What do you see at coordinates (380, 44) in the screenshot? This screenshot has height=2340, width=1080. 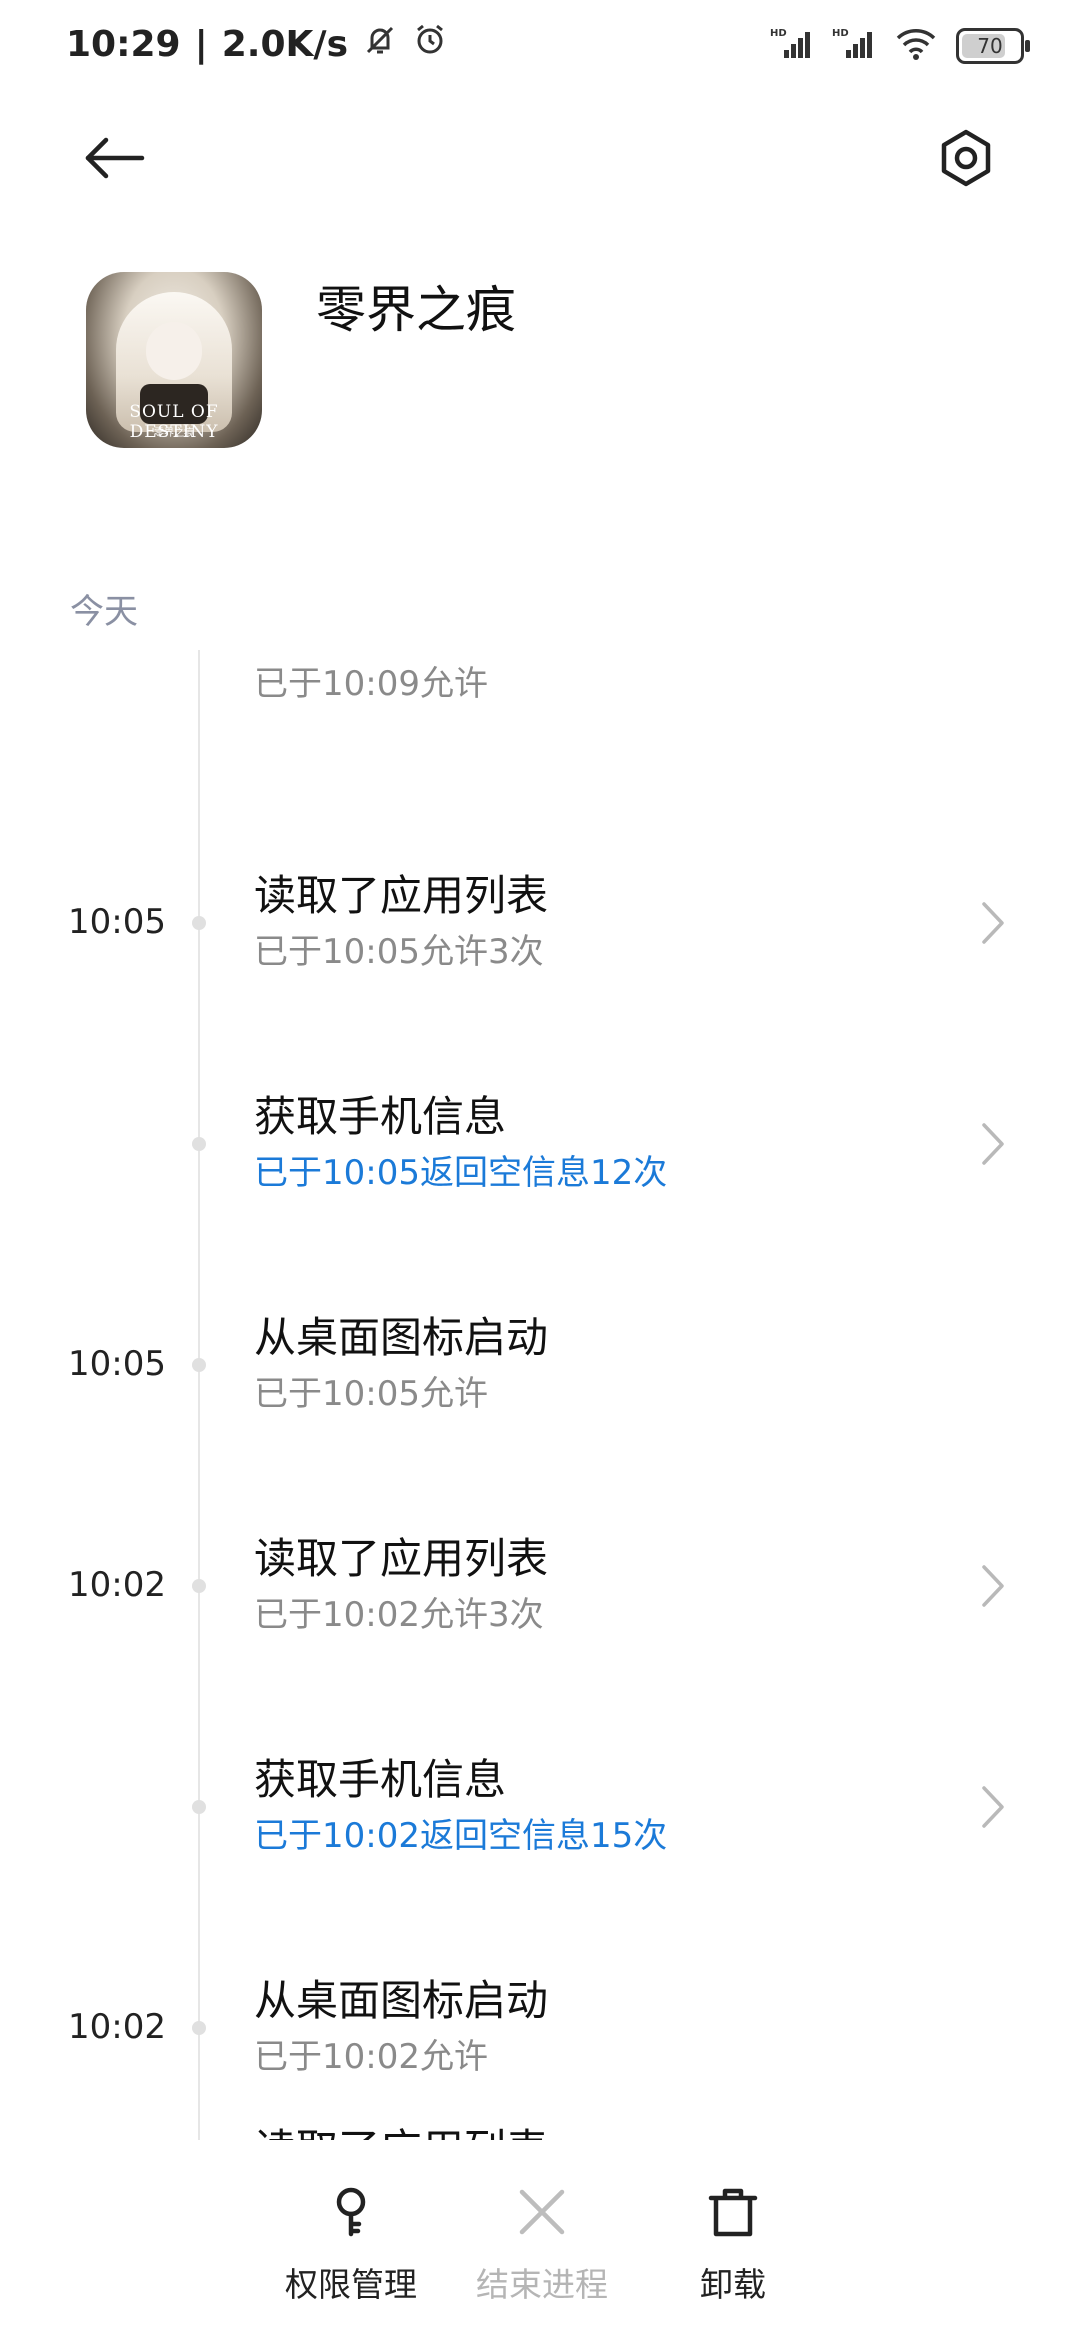 I see `mute-bell-icon` at bounding box center [380, 44].